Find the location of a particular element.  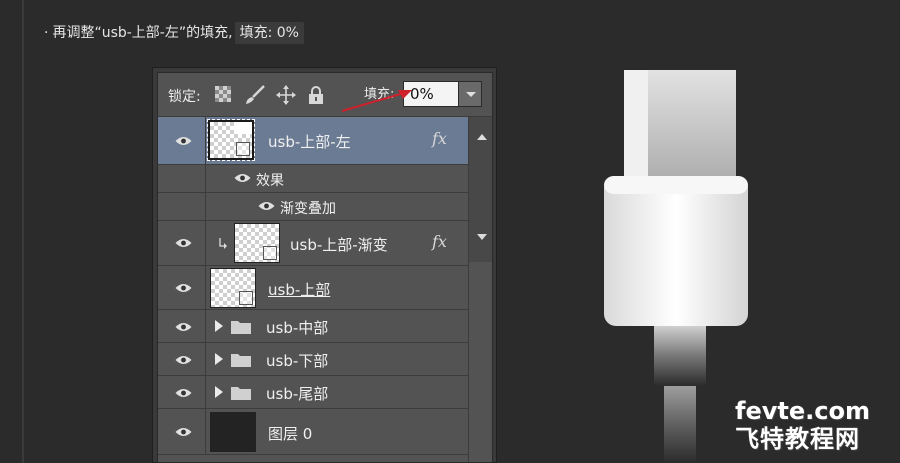

group-row: usb-下部 is located at coordinates (313, 359).